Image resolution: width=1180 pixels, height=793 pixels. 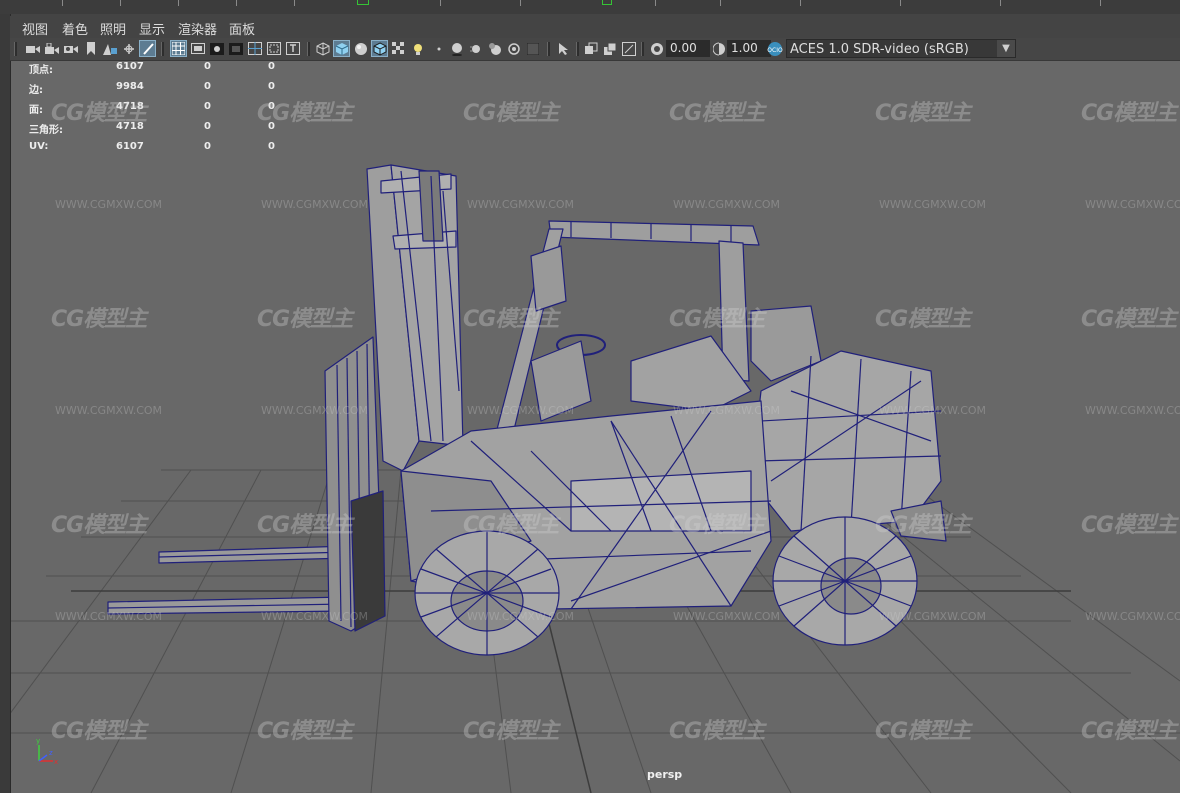 I want to click on hud-row-uvs: UV: 6107 0 0, so click(x=179, y=151).